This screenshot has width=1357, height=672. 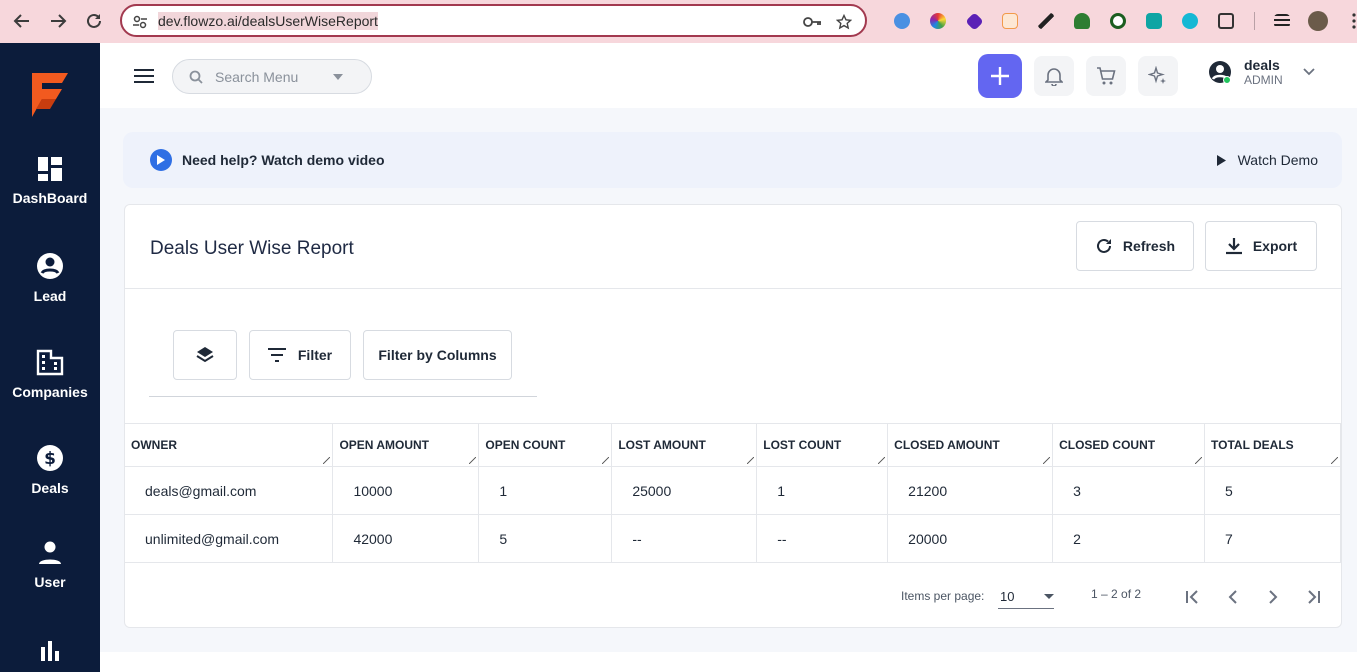 I want to click on search-icon, so click(x=196, y=77).